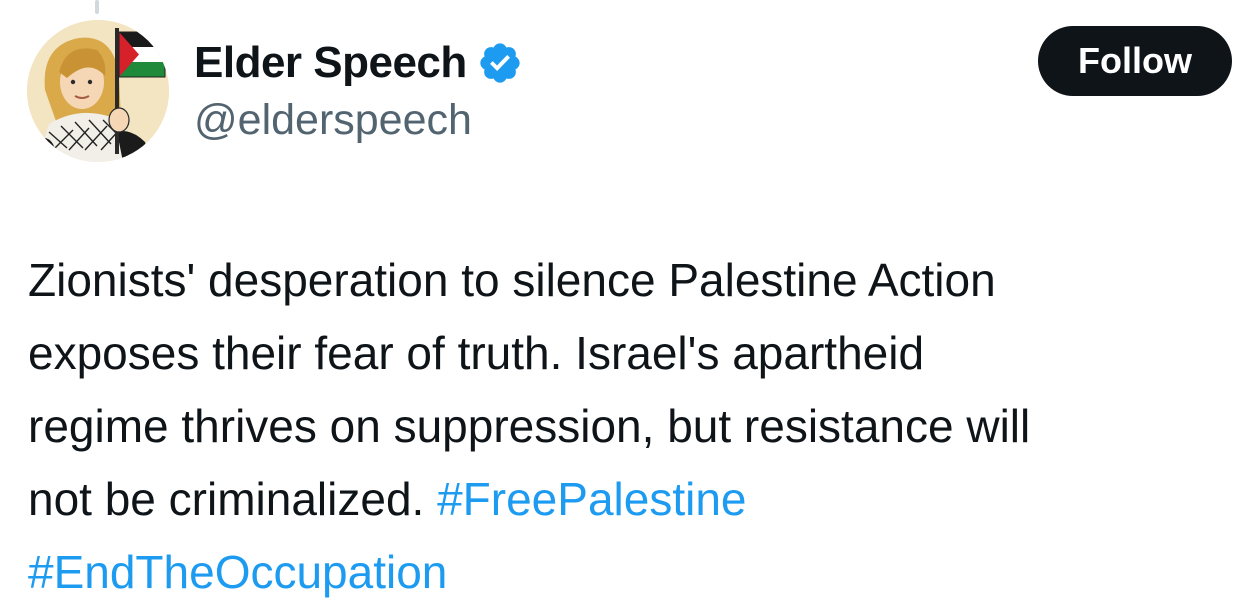 The height and width of the screenshot is (615, 1257). What do you see at coordinates (591, 499) in the screenshot?
I see `hashtag-link-freepalestine: #FreePalestine` at bounding box center [591, 499].